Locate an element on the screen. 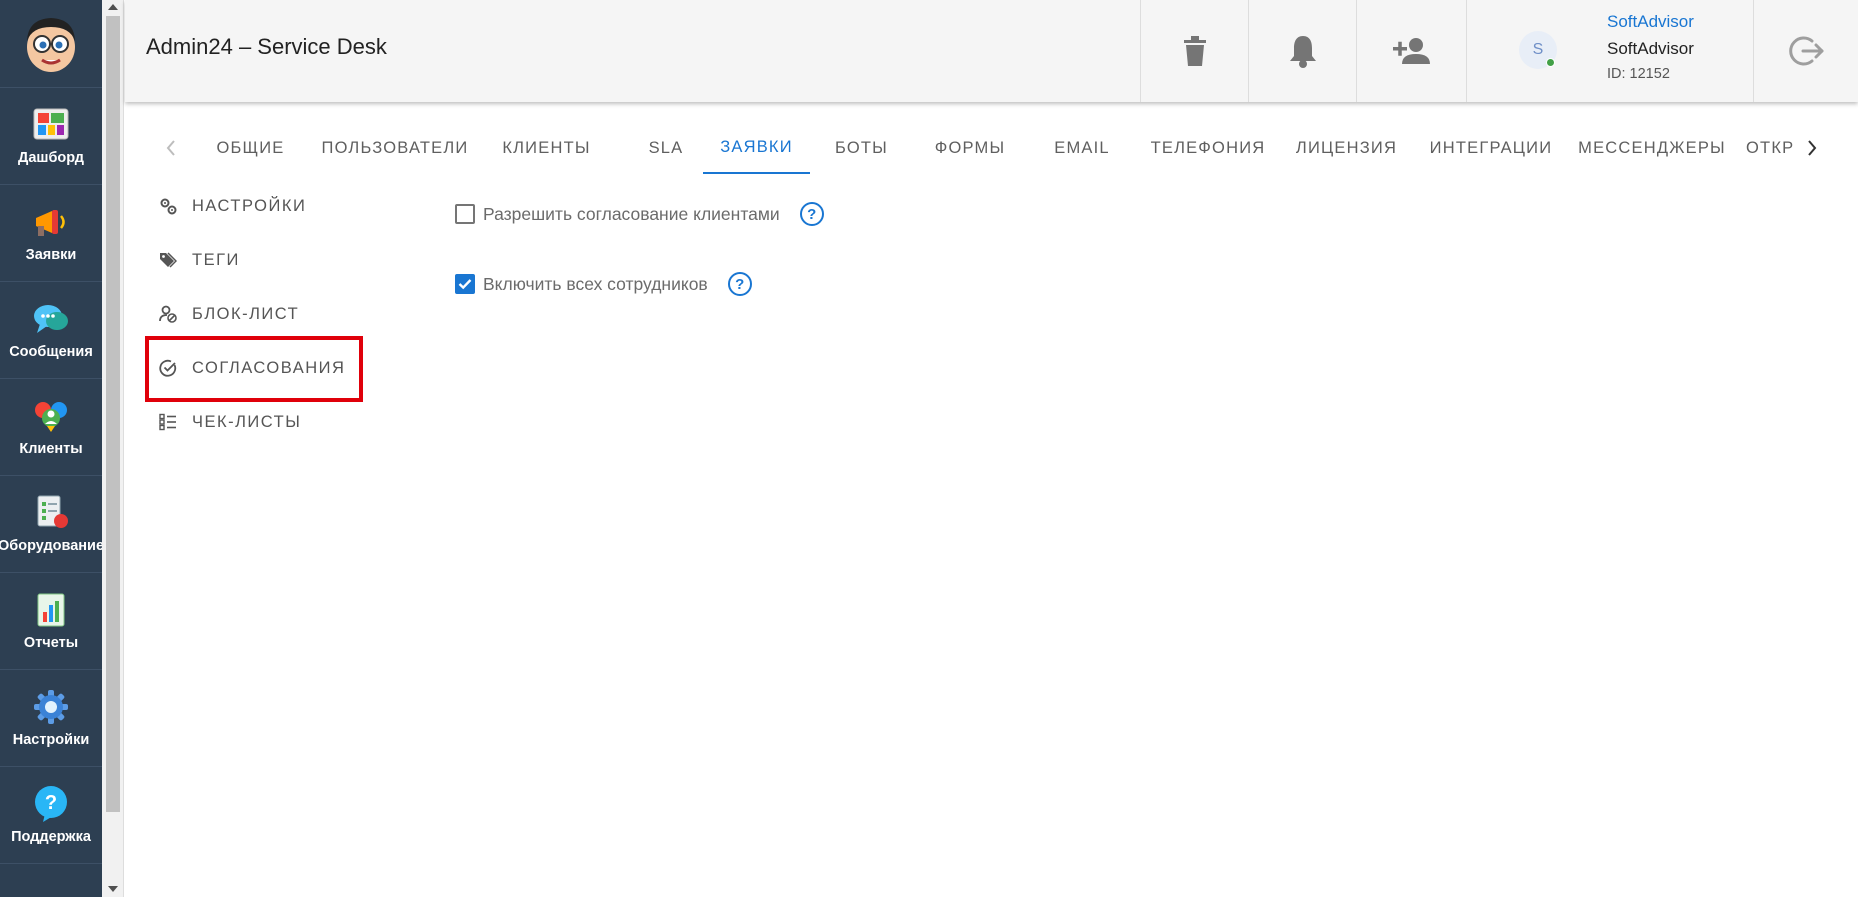 The height and width of the screenshot is (897, 1858). nav-item-support: ? Поддержка is located at coordinates (51, 815).